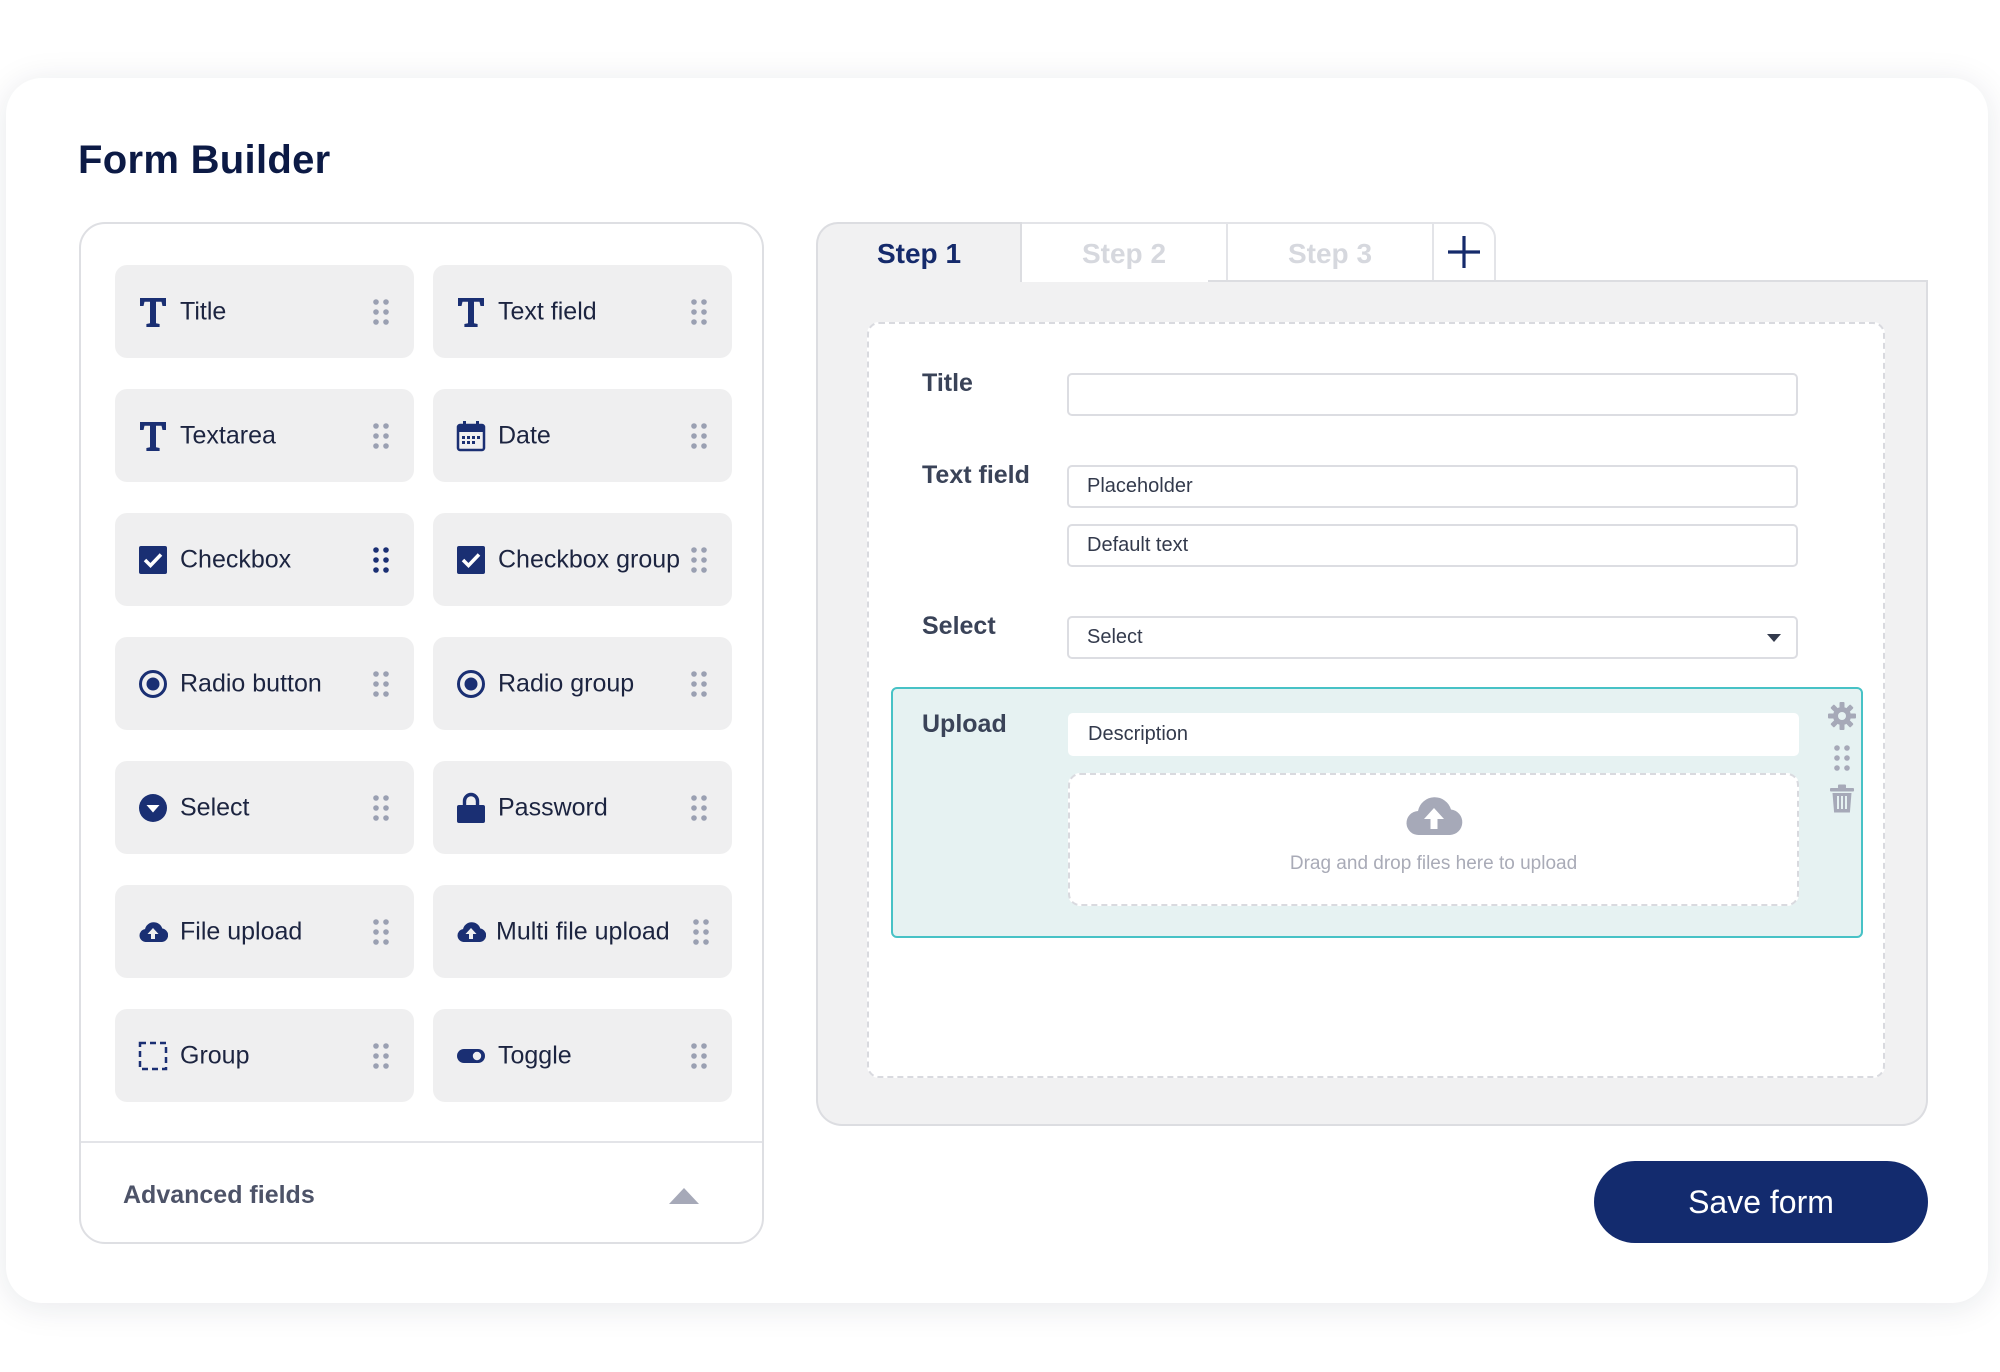  I want to click on add-step-button, so click(1465, 253).